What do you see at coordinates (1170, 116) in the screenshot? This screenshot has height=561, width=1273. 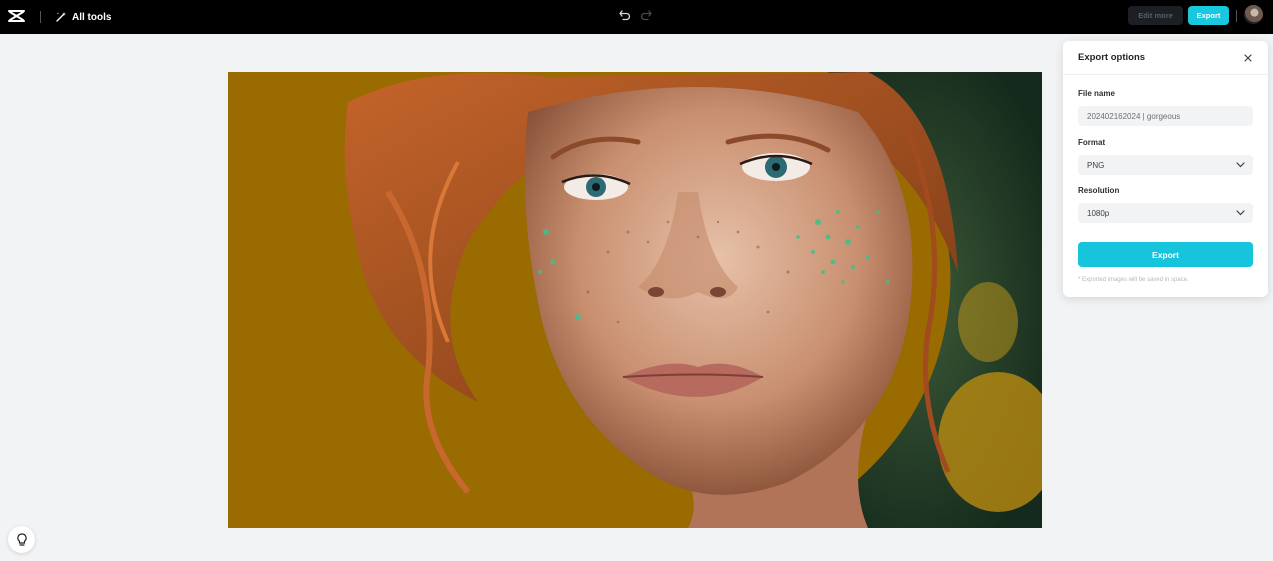 I see `file-name-input` at bounding box center [1170, 116].